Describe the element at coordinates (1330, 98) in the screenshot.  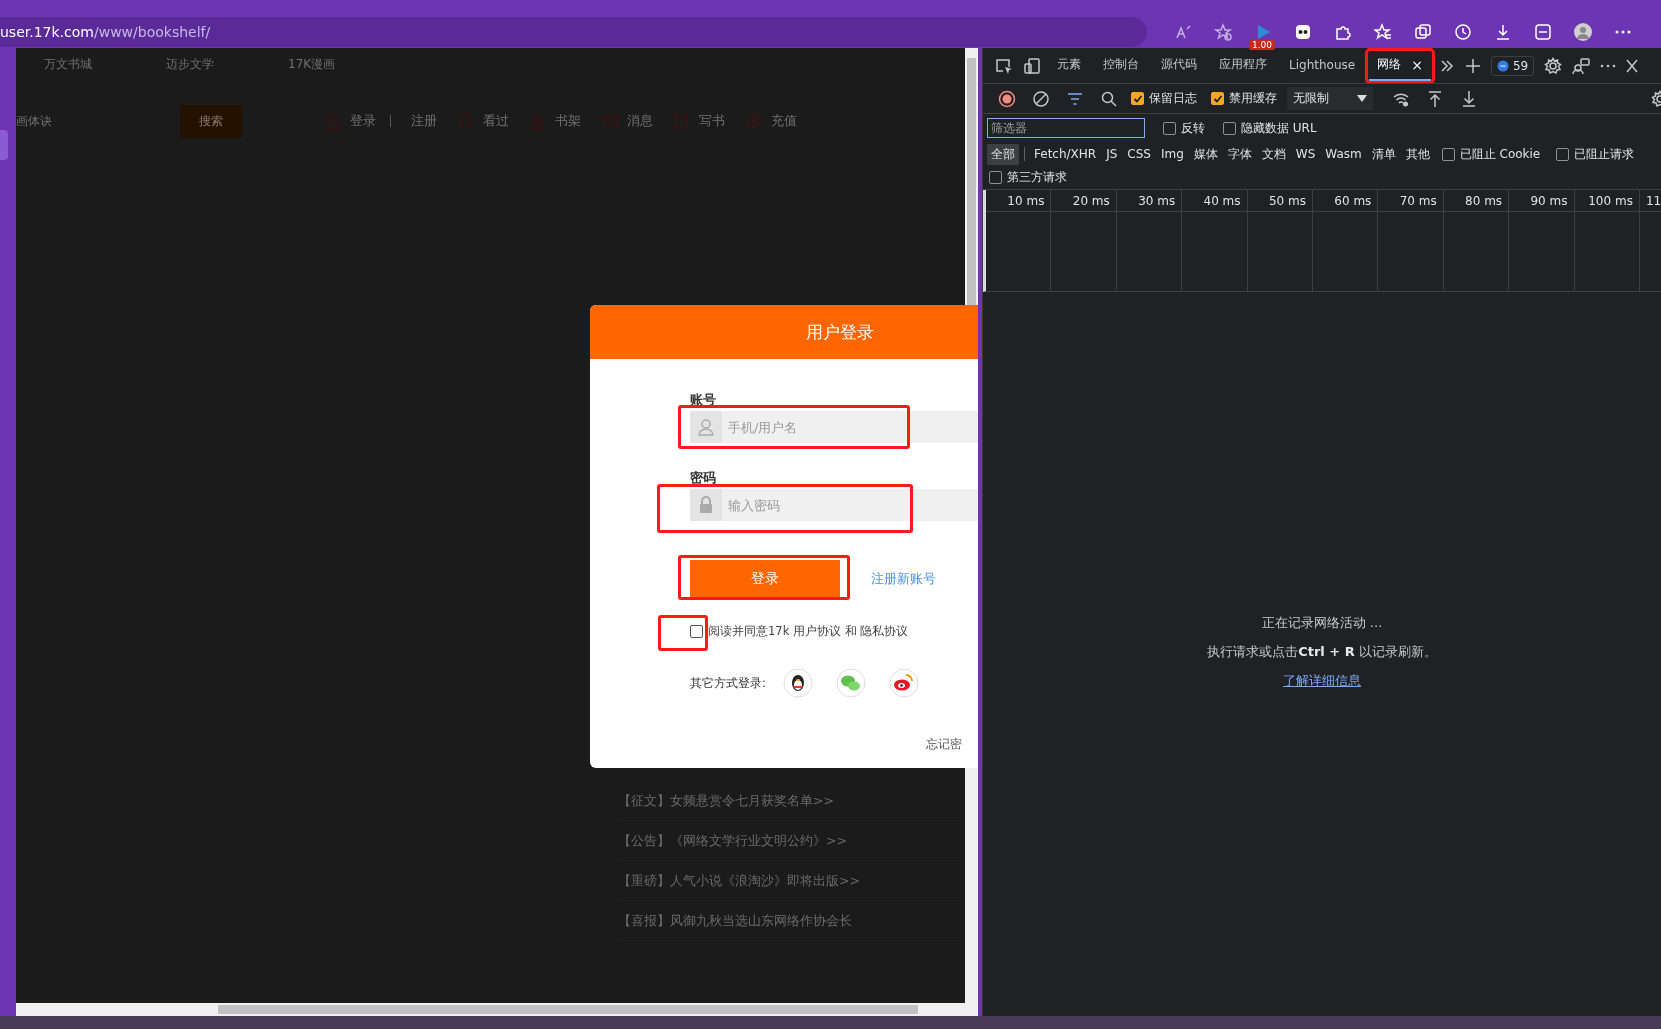
I see `throttle-dropdown: 无限制` at that location.